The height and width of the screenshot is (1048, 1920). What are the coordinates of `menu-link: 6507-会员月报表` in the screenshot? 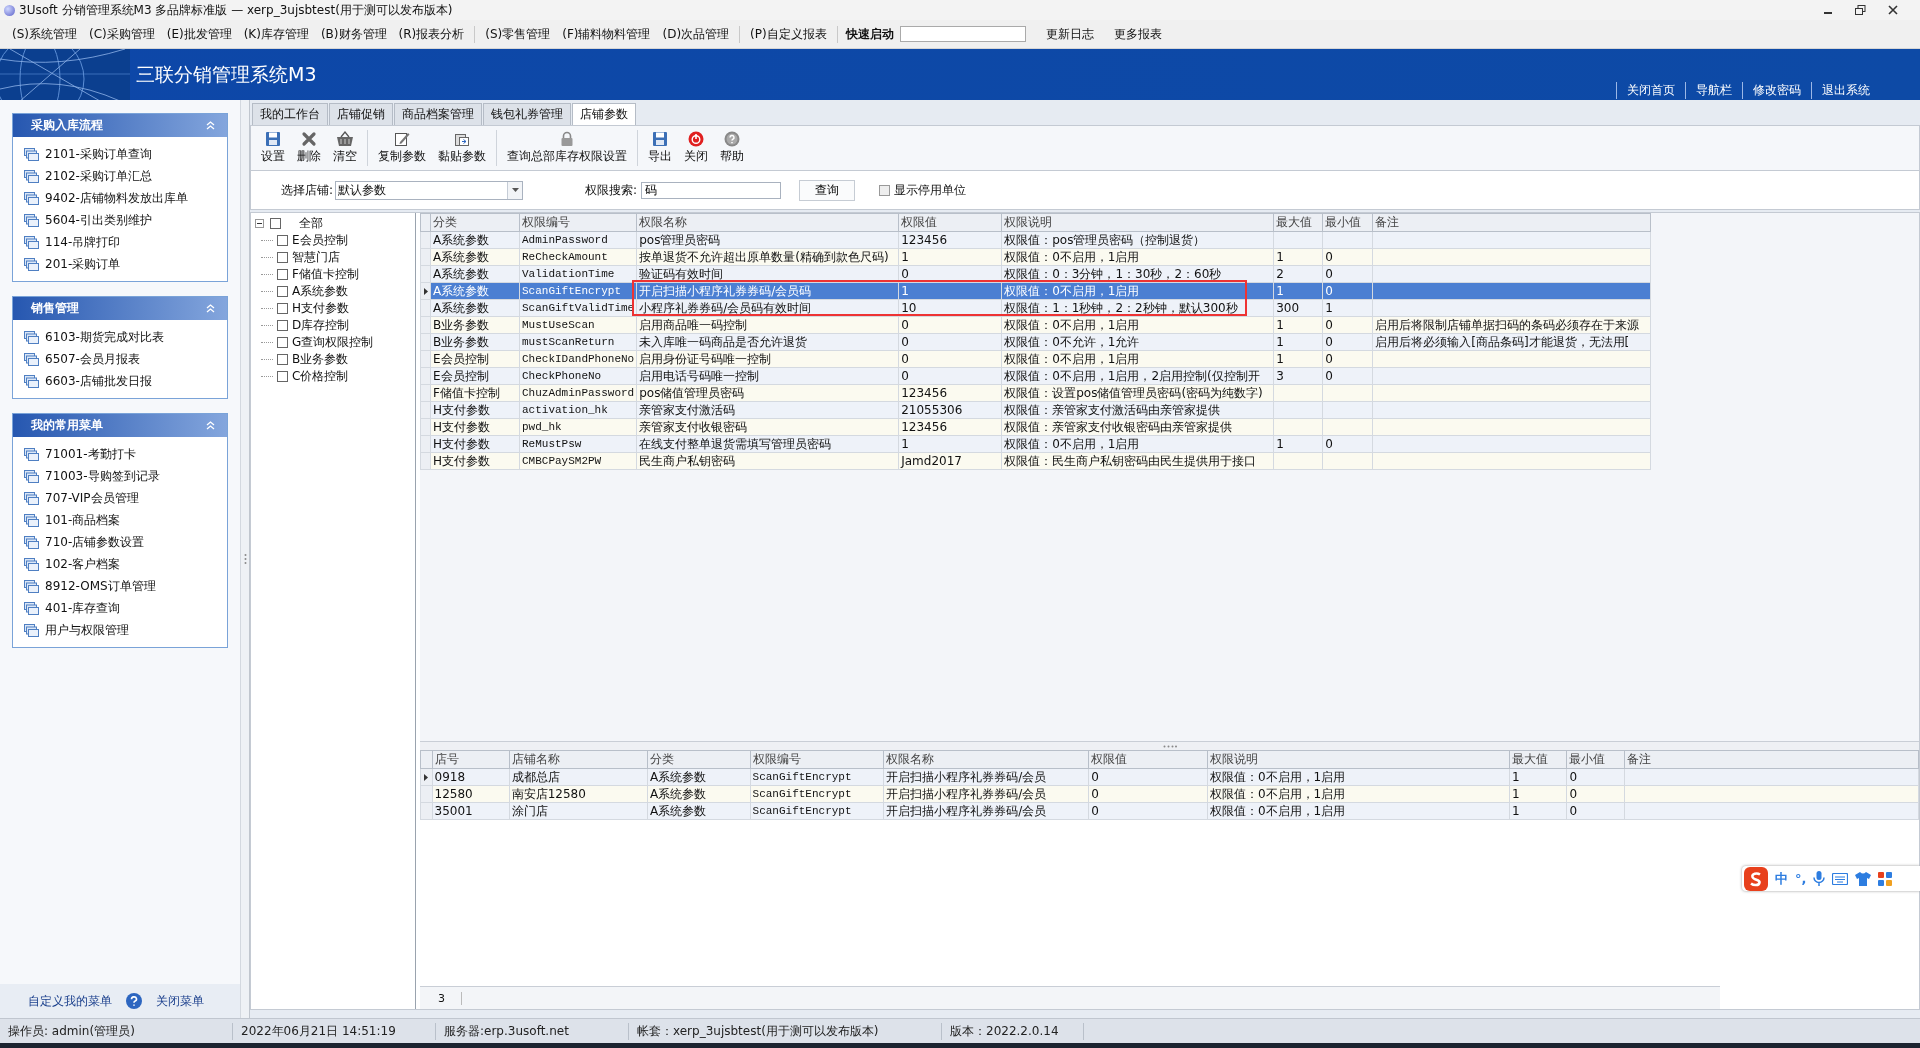 It's located at (125, 359).